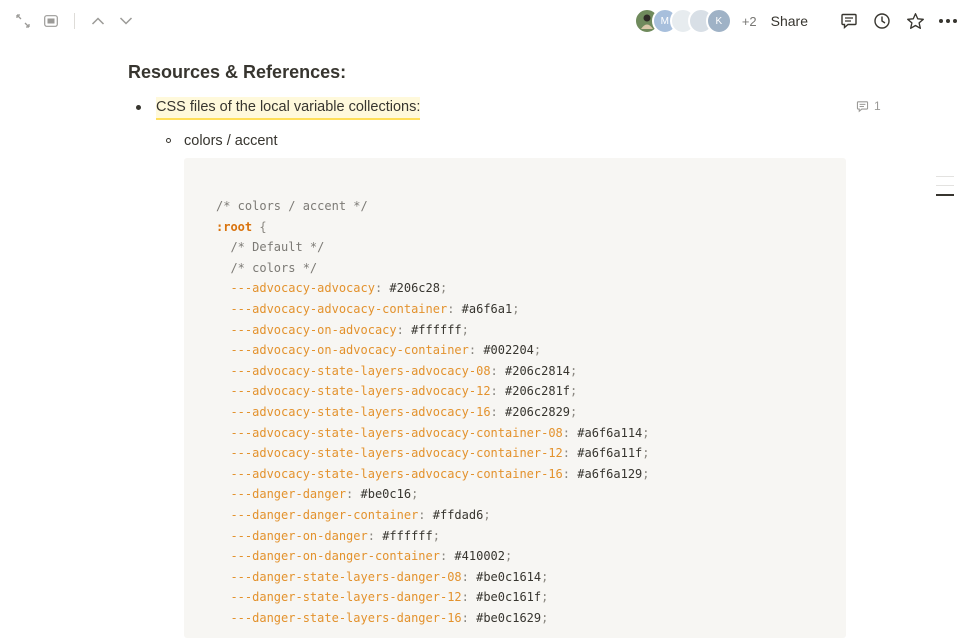 This screenshot has height=638, width=972. I want to click on code-line: ---advocacy-advocacy: #206c28;, so click(339, 288).